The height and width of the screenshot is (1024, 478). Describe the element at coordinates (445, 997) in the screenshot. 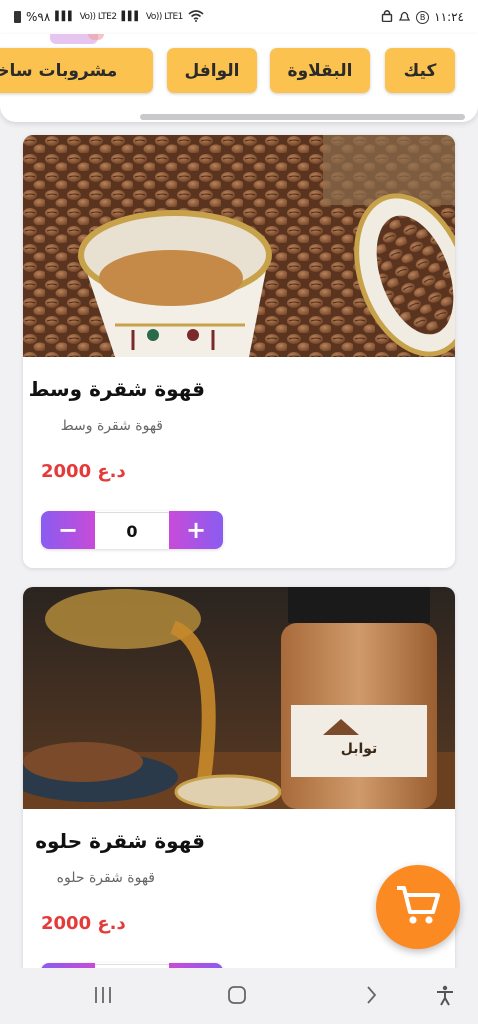

I see `accessibility-icon` at that location.